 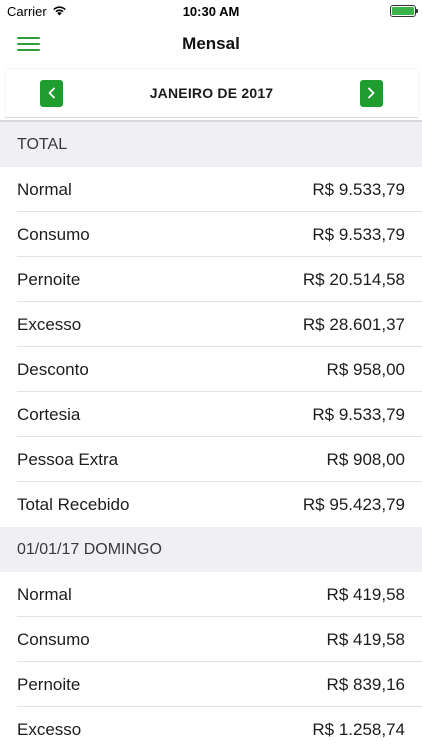 I want to click on chevron-right-icon, so click(x=371, y=93).